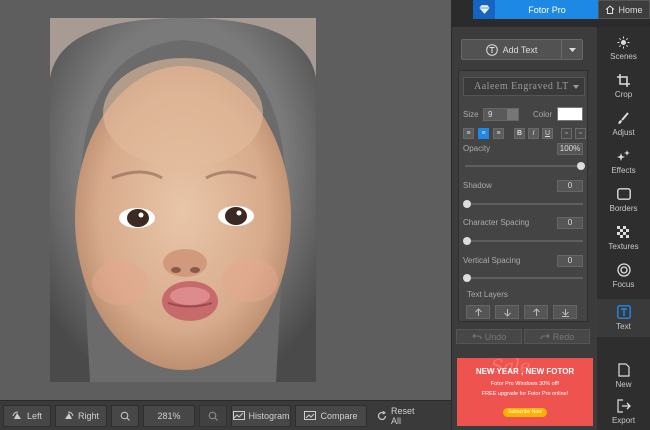  Describe the element at coordinates (467, 241) in the screenshot. I see `char-spacing-slider-knob` at that location.